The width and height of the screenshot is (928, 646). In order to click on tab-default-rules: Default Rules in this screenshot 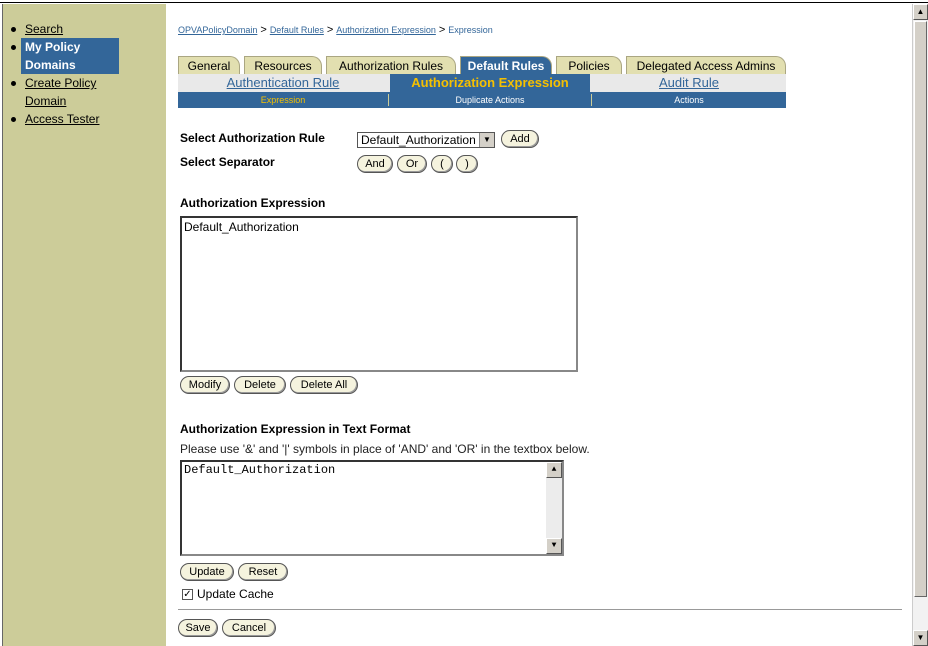, I will do `click(506, 65)`.